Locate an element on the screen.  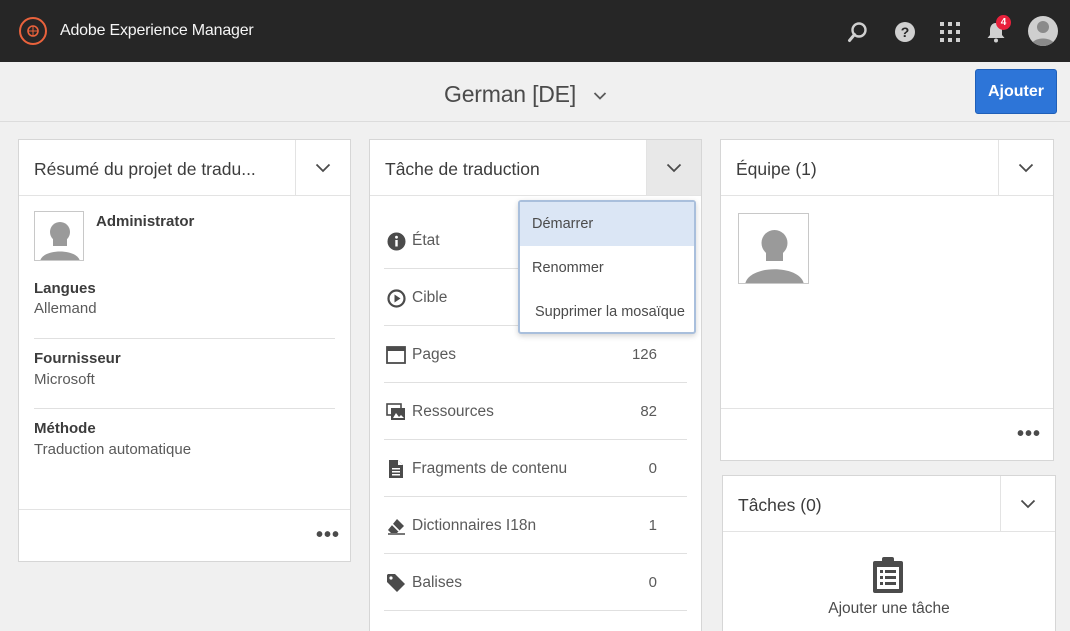
row-count: 82 is located at coordinates (648, 411).